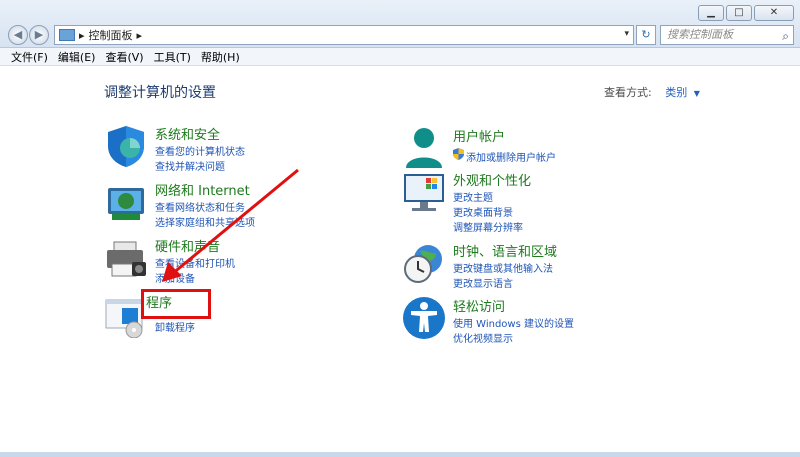 This screenshot has width=800, height=457. I want to click on category-title: 用户帐户, so click(479, 135).